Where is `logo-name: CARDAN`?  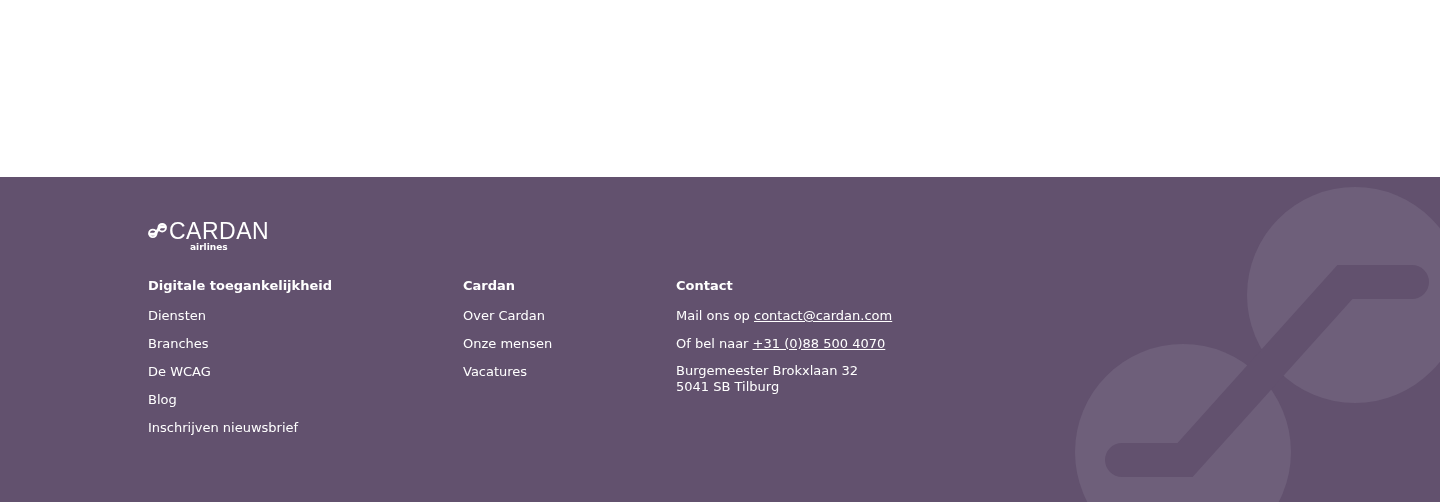
logo-name: CARDAN is located at coordinates (219, 231).